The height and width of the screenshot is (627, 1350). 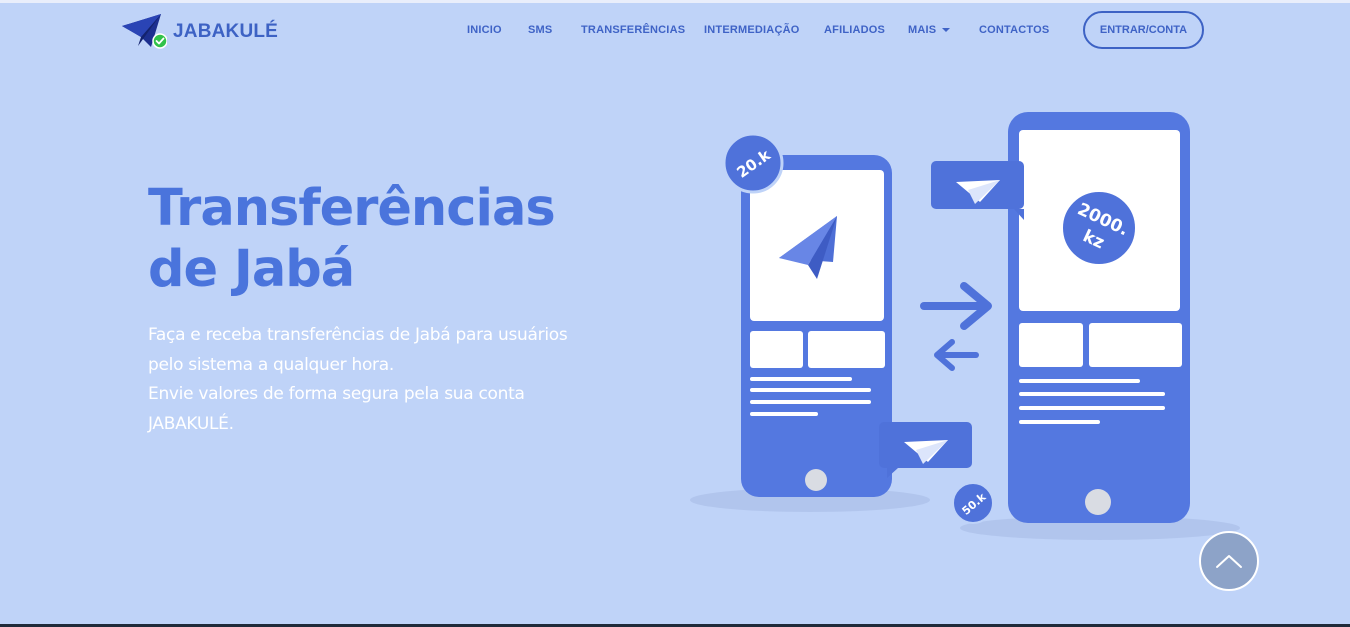 What do you see at coordinates (956, 326) in the screenshot?
I see `transfer-arrows` at bounding box center [956, 326].